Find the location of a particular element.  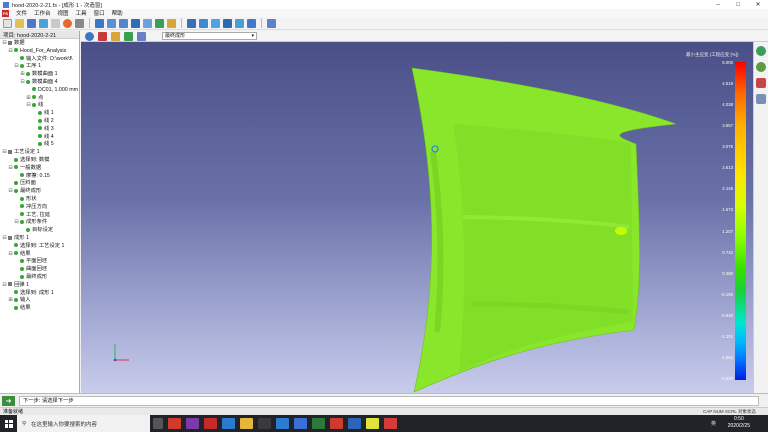

result-icon is located at coordinates (102, 36).